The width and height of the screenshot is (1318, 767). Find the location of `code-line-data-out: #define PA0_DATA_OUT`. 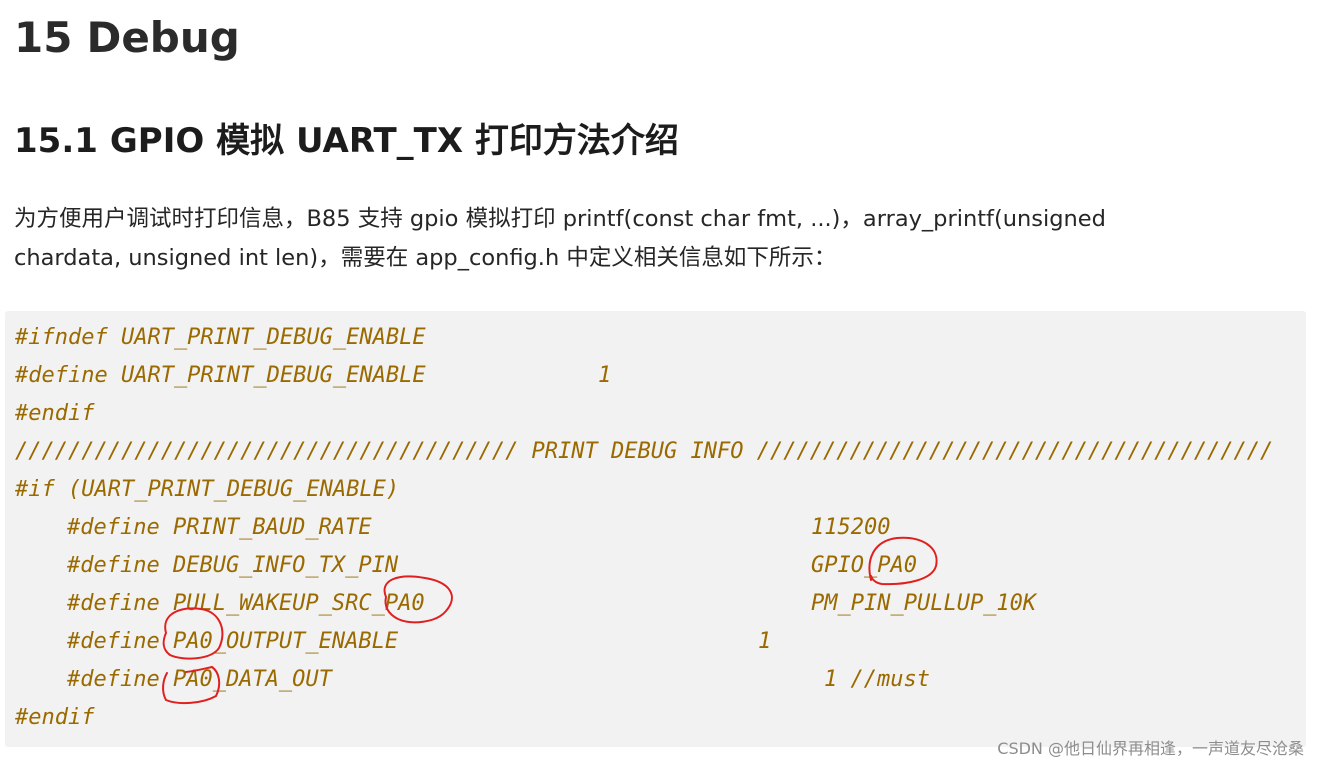

code-line-data-out: #define PA0_DATA_OUT is located at coordinates (199, 679).